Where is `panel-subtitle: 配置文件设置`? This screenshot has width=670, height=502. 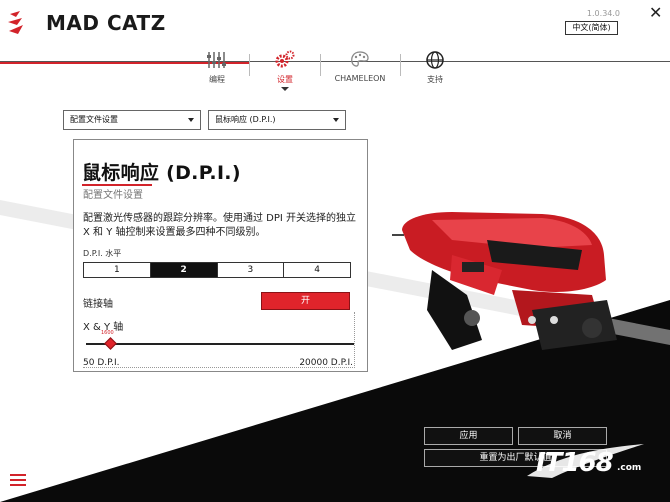
panel-subtitle: 配置文件设置 is located at coordinates (113, 195).